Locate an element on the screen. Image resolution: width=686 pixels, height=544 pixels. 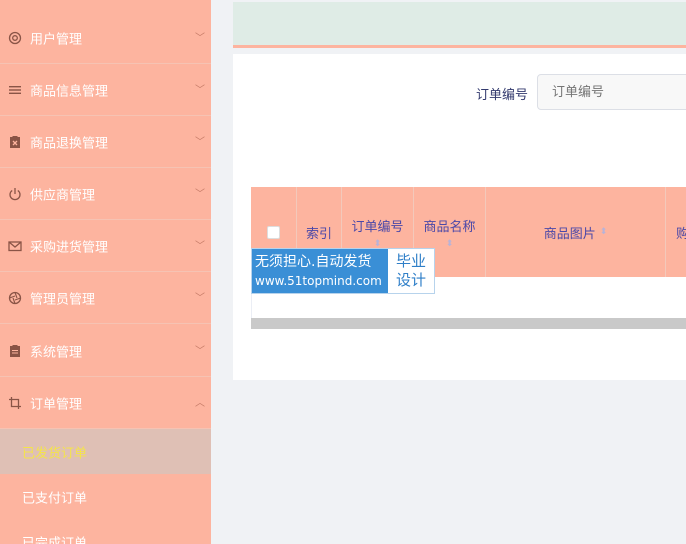
watermark-tag-2: 设计 is located at coordinates (410, 280).